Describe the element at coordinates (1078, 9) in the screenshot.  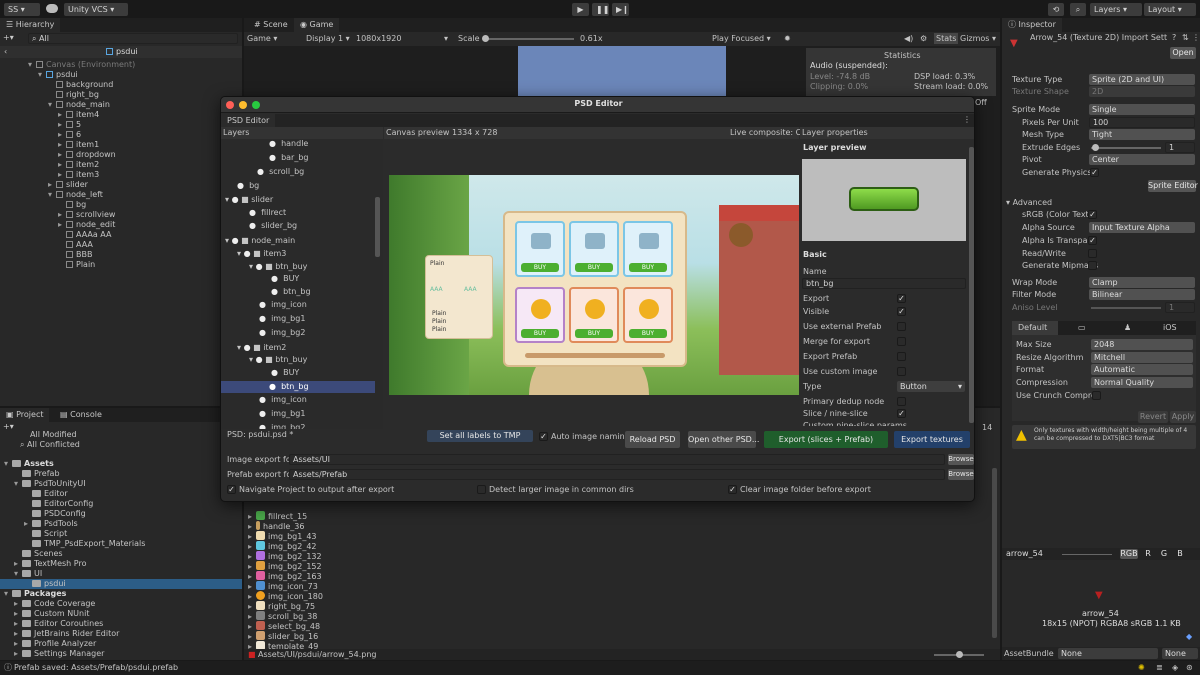
I see `search-icon: ⌕` at that location.